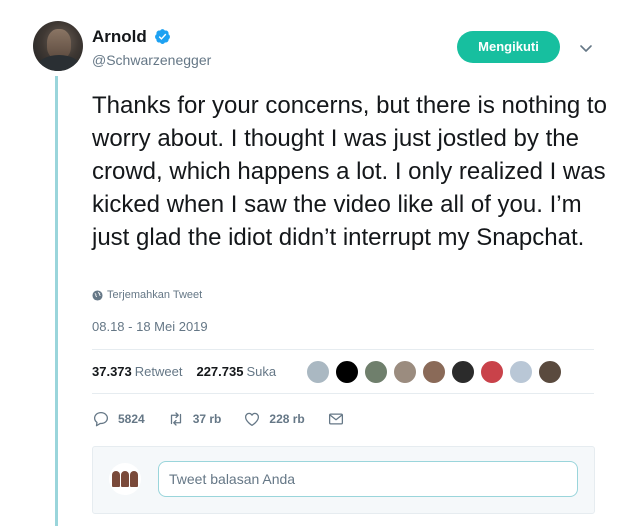 This screenshot has width=630, height=526. I want to click on tweet-stats: 37.373 Retweet 227.735 Suka, so click(184, 371).